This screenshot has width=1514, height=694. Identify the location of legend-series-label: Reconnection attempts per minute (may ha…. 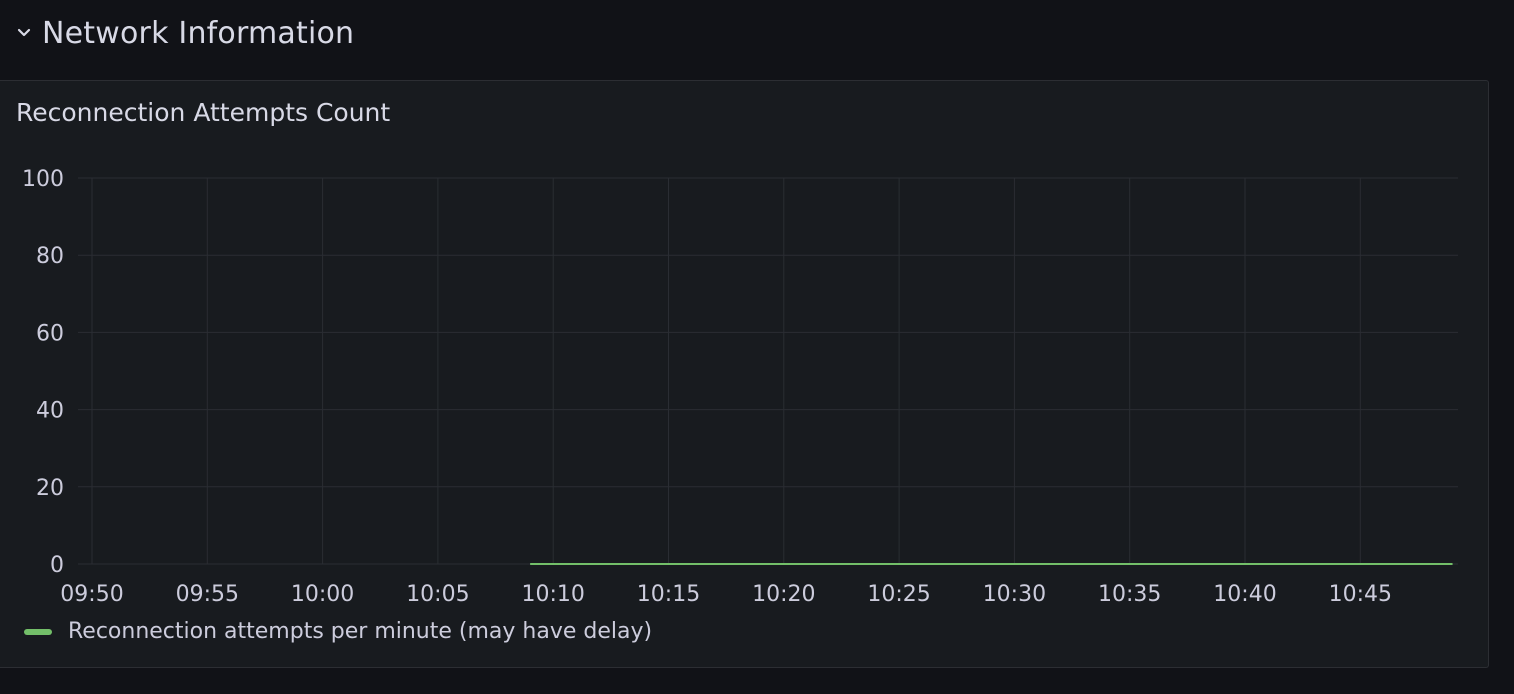
(360, 631).